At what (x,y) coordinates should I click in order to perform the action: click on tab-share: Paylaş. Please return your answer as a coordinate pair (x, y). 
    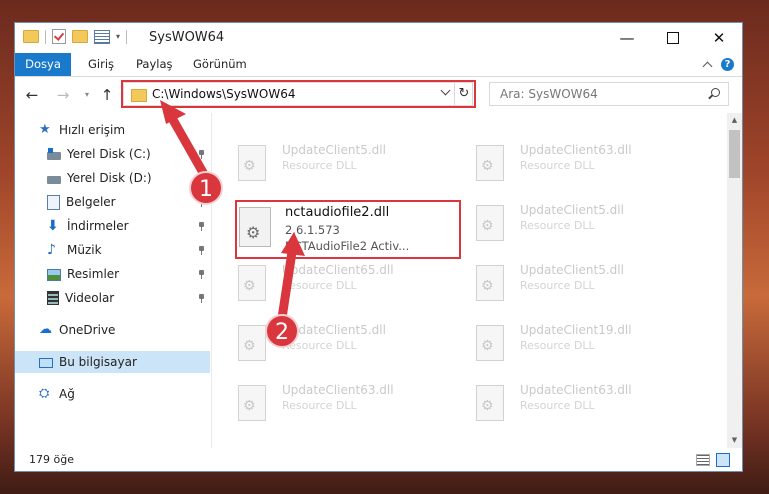
    Looking at the image, I should click on (154, 64).